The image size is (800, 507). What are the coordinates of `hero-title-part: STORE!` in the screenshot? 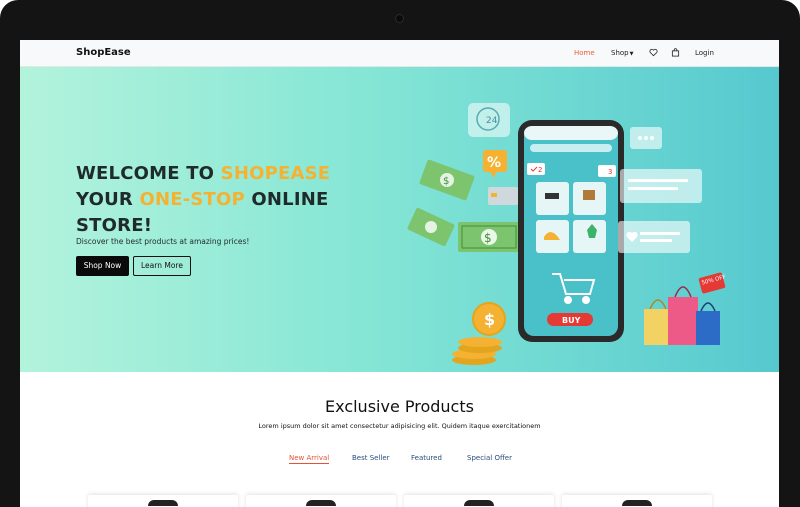 It's located at (114, 225).